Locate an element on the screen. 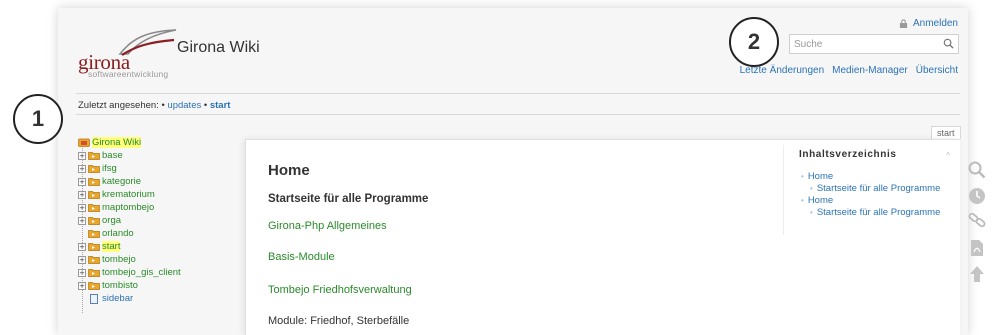 The width and height of the screenshot is (998, 335). tree-namespace-item: orlando is located at coordinates (129, 233).